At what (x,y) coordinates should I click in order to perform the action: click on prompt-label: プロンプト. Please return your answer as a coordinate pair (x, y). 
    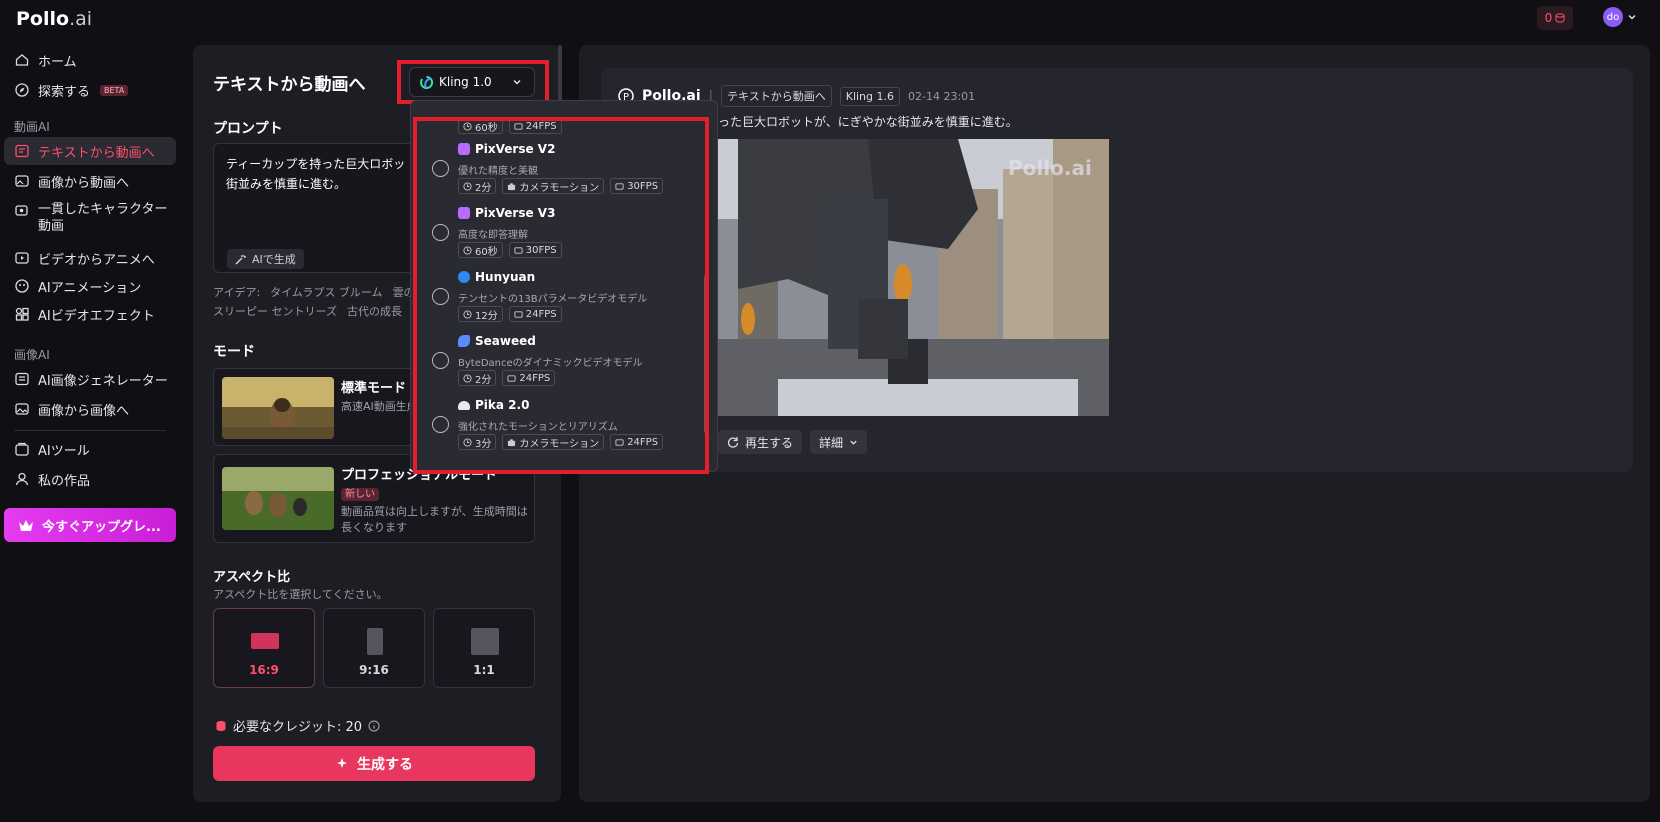
    Looking at the image, I should click on (248, 129).